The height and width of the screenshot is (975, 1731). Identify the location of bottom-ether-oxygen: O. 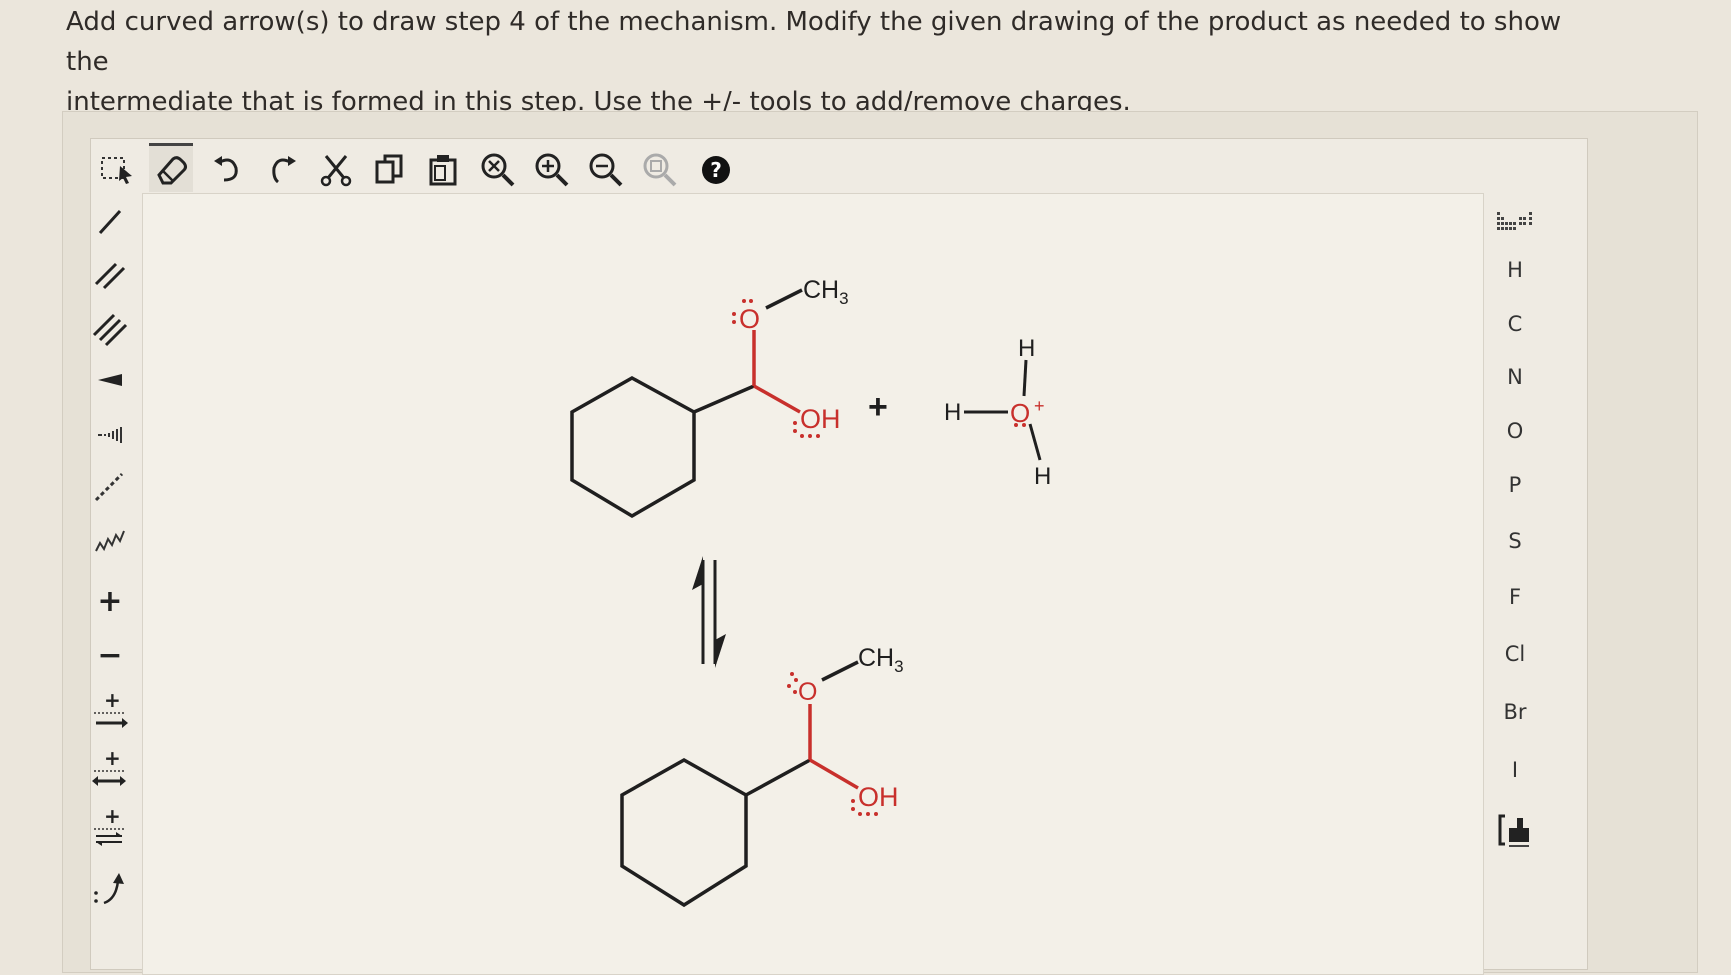
(807, 692).